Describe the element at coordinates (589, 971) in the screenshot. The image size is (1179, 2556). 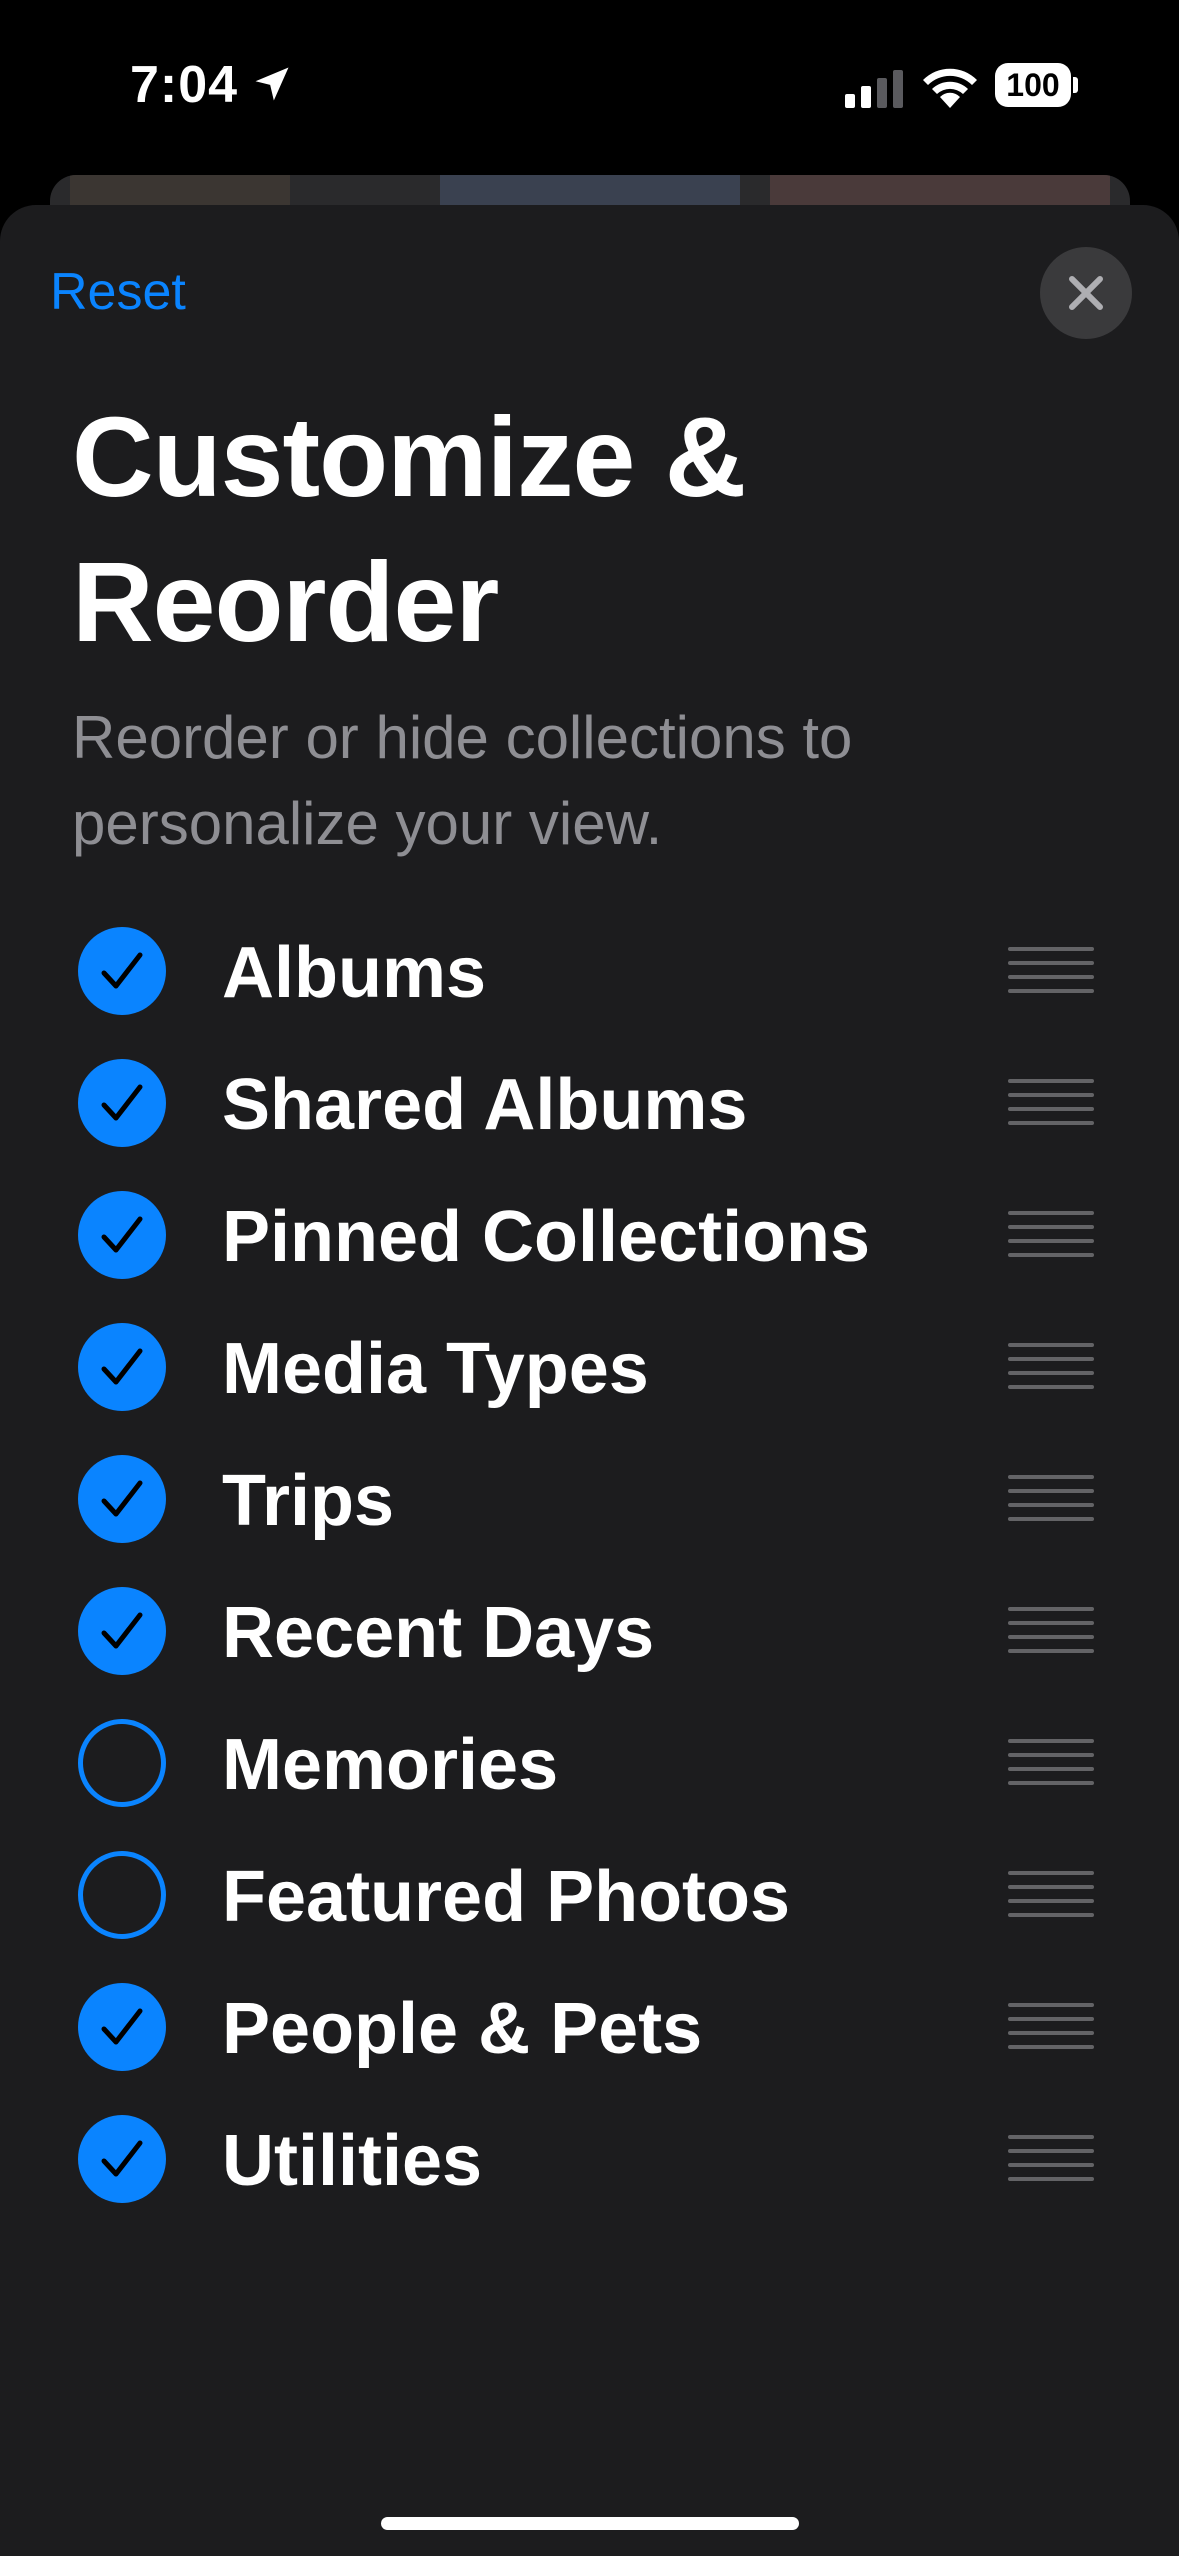
I see `list-item: Albums` at that location.